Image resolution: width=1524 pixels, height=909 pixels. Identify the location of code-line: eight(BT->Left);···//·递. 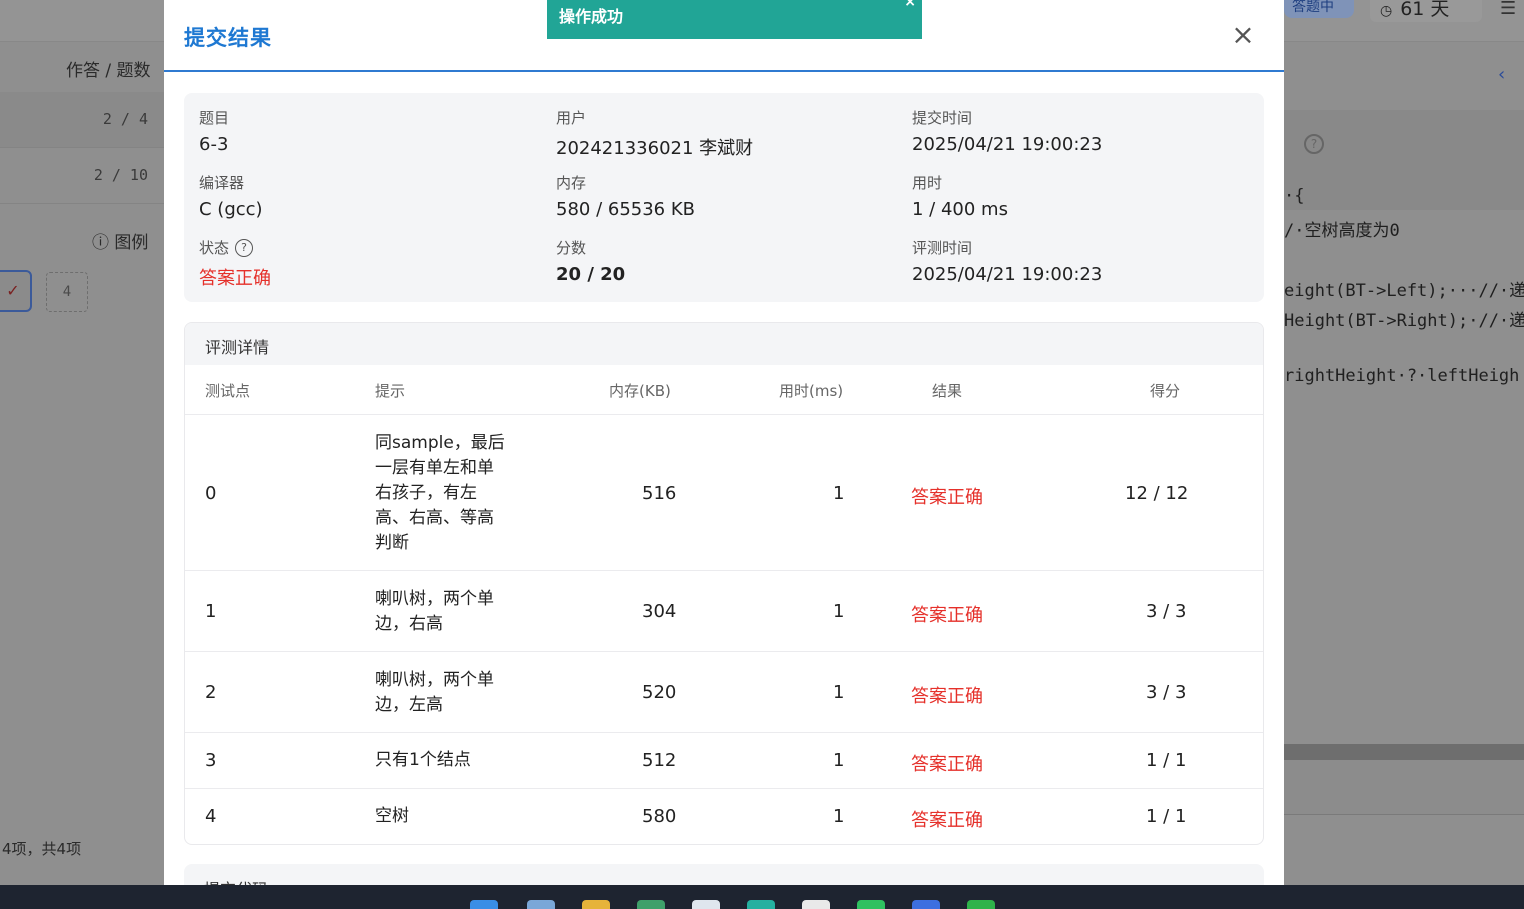
(1404, 291).